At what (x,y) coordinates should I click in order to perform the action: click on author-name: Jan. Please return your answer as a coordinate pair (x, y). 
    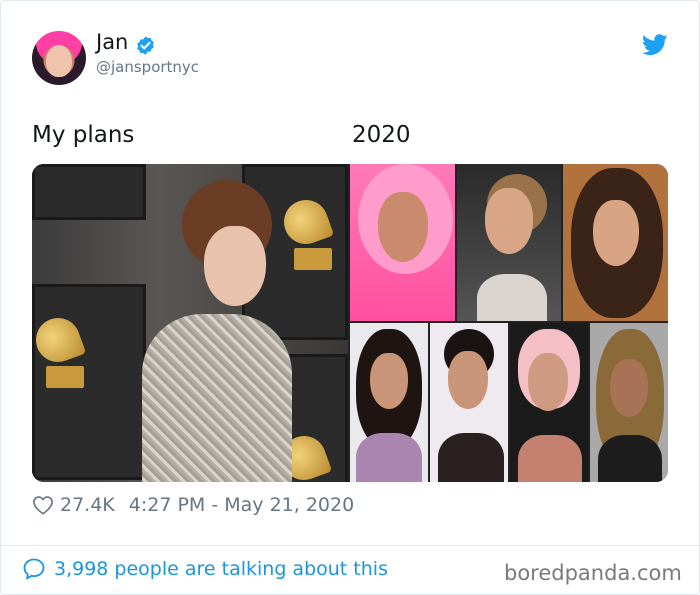
    Looking at the image, I should click on (112, 42).